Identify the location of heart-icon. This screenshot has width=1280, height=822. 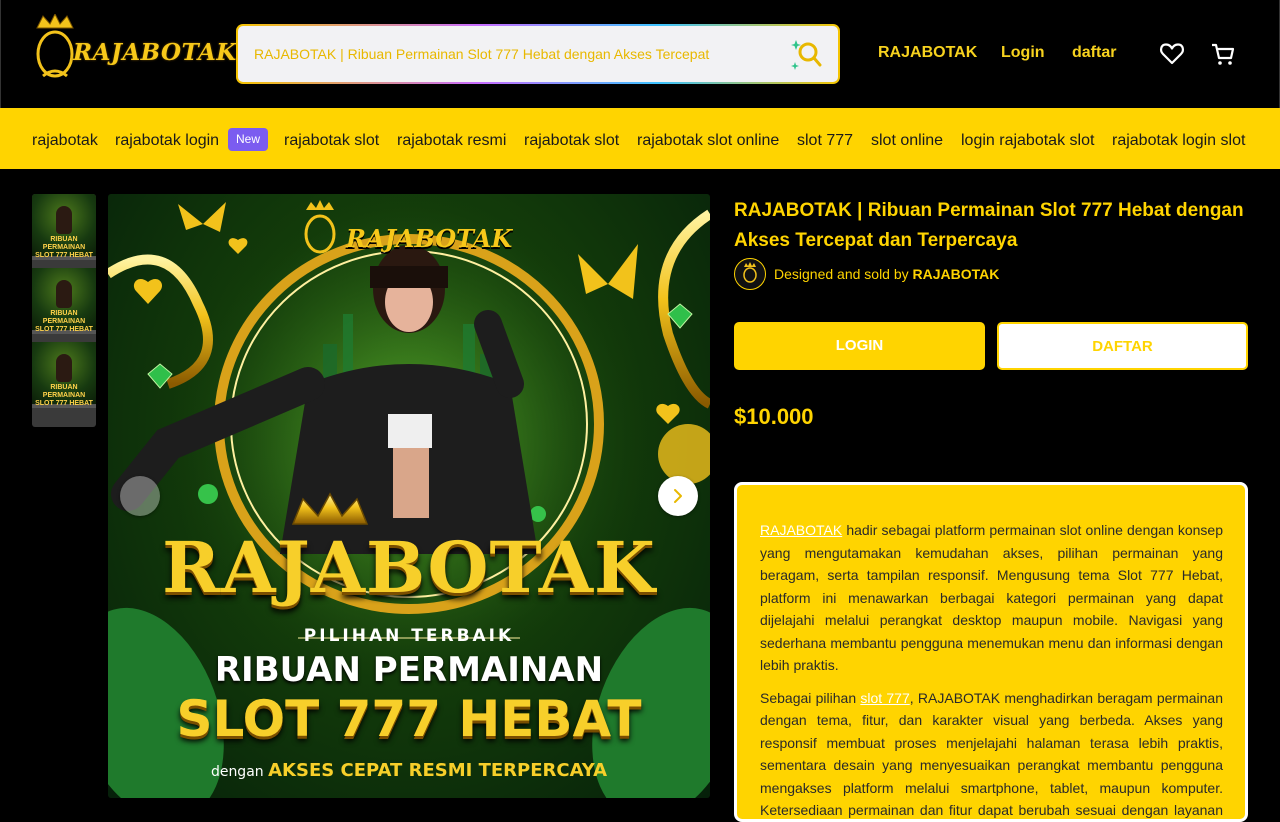
(1172, 54).